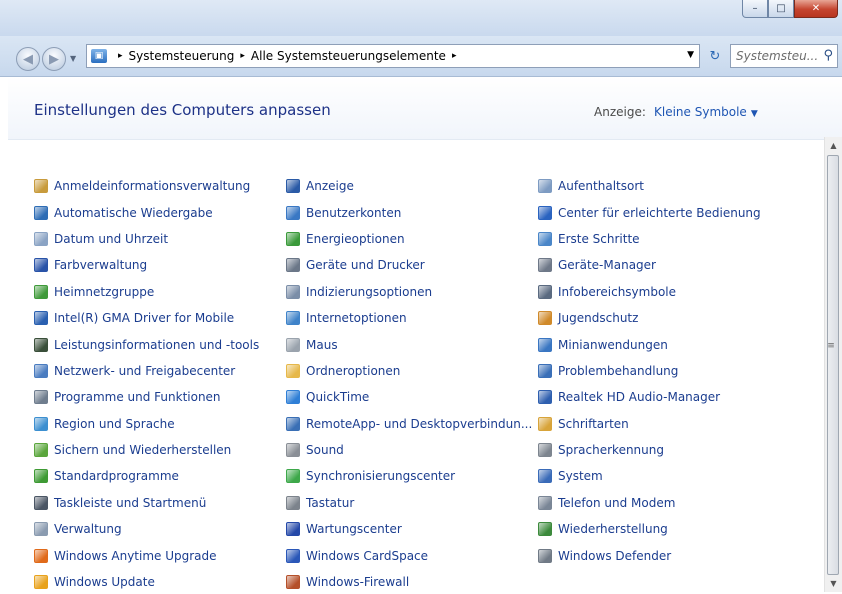 The image size is (842, 594). I want to click on control-panel-item: Tastatur, so click(409, 503).